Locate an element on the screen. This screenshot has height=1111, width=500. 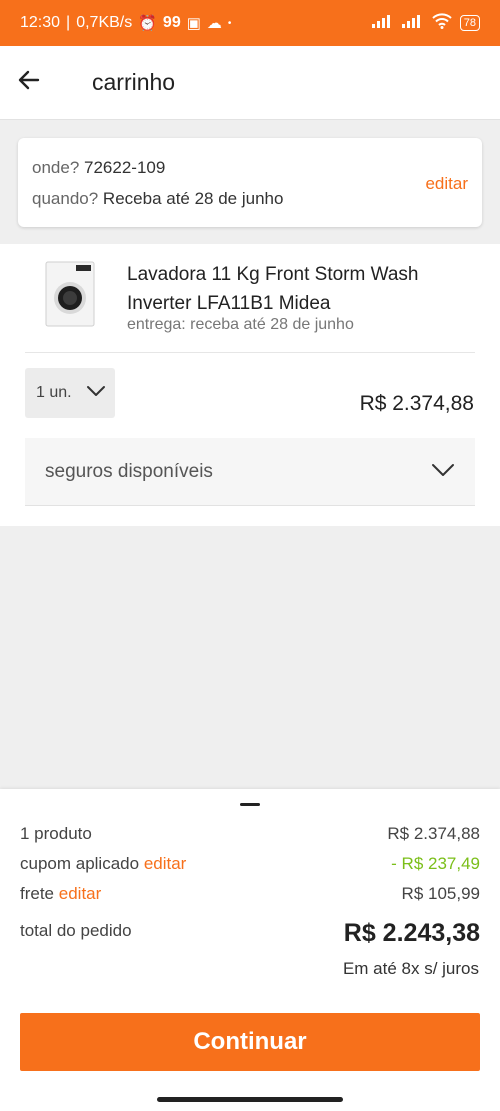
cloud-icon: ☁ is located at coordinates (214, 23).